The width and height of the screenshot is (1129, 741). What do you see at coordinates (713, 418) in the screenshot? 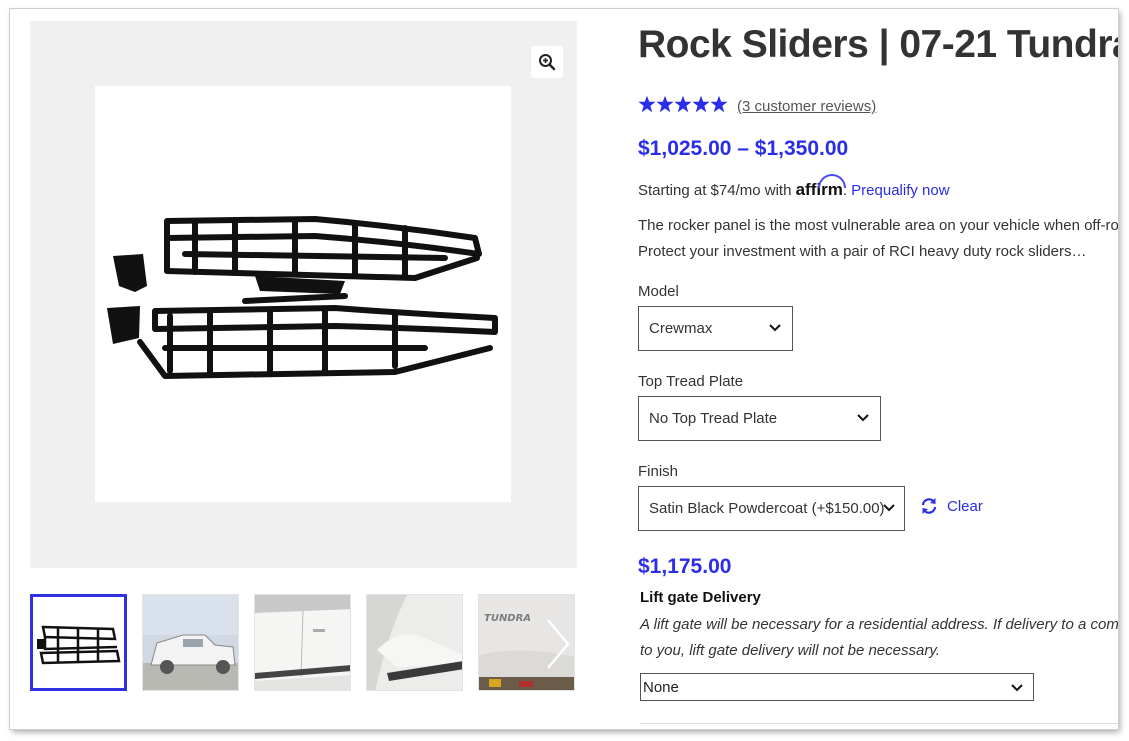
I see `top-tread-plate-value: No Top Tread Plate` at bounding box center [713, 418].